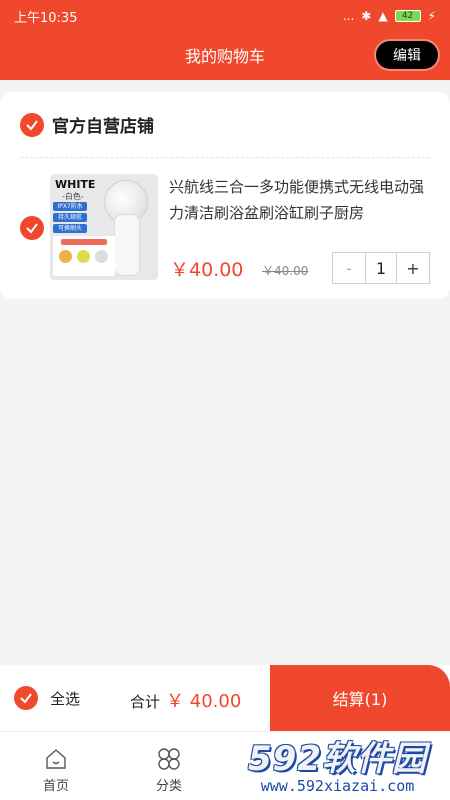  What do you see at coordinates (360, 698) in the screenshot?
I see `checkout-button: 结算(1)` at bounding box center [360, 698].